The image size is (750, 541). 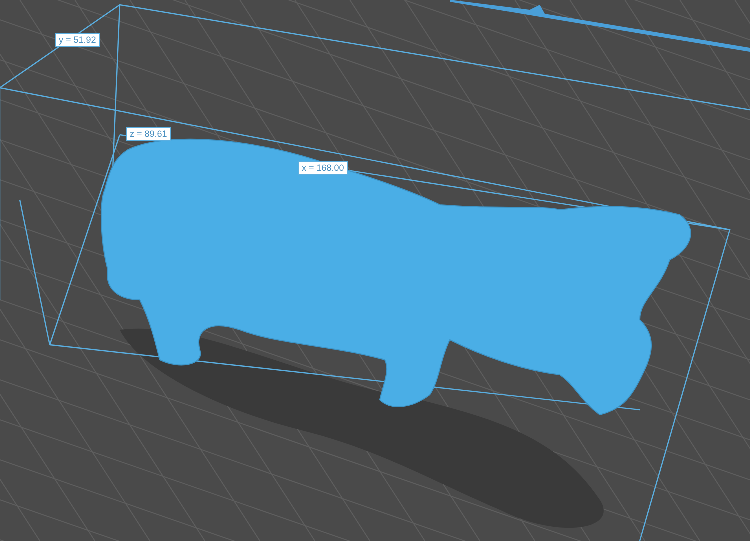 What do you see at coordinates (77, 40) in the screenshot?
I see `dimension-label: y = 51.92` at bounding box center [77, 40].